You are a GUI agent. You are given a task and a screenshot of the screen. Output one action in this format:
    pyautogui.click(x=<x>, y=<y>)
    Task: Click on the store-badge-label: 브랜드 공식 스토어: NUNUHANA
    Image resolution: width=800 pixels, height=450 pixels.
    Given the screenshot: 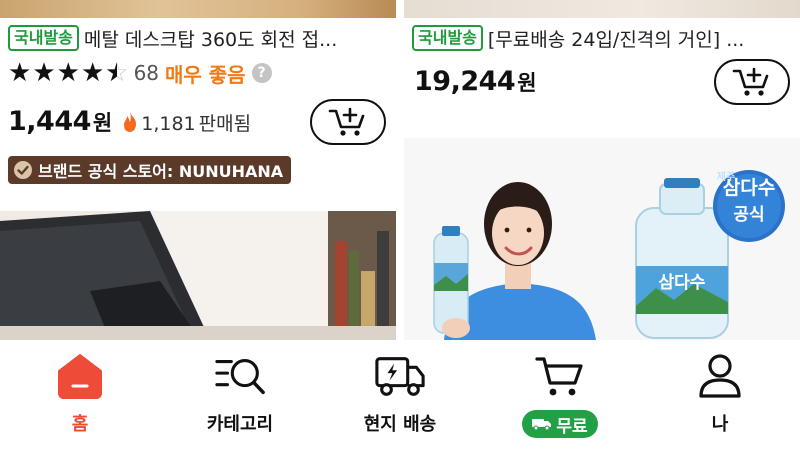 What is the action you would take?
    pyautogui.click(x=161, y=171)
    